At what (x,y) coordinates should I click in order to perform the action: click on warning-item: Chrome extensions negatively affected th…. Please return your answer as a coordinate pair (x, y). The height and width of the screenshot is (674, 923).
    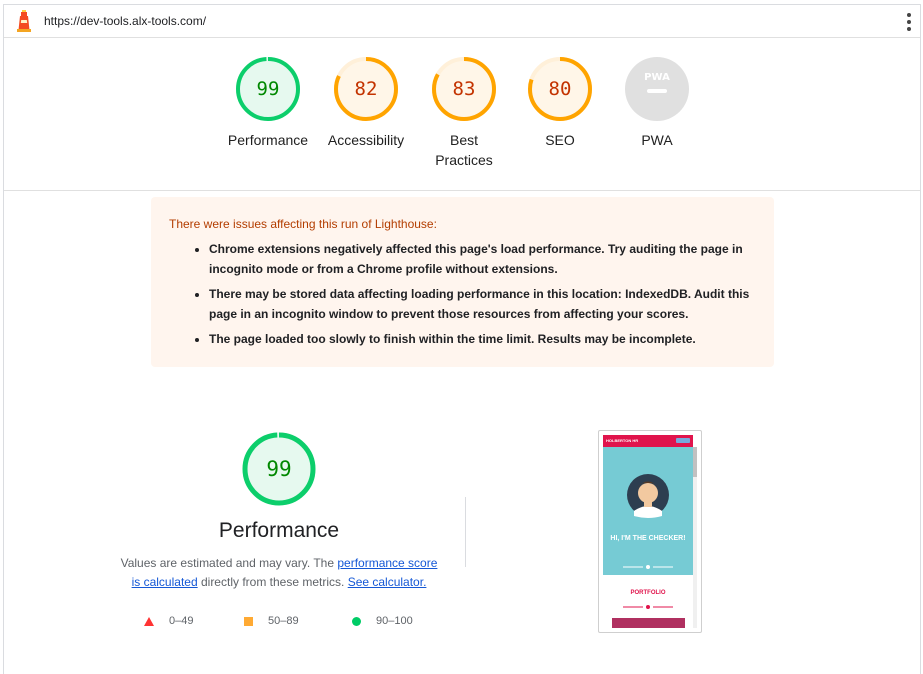
    Looking at the image, I should click on (482, 259).